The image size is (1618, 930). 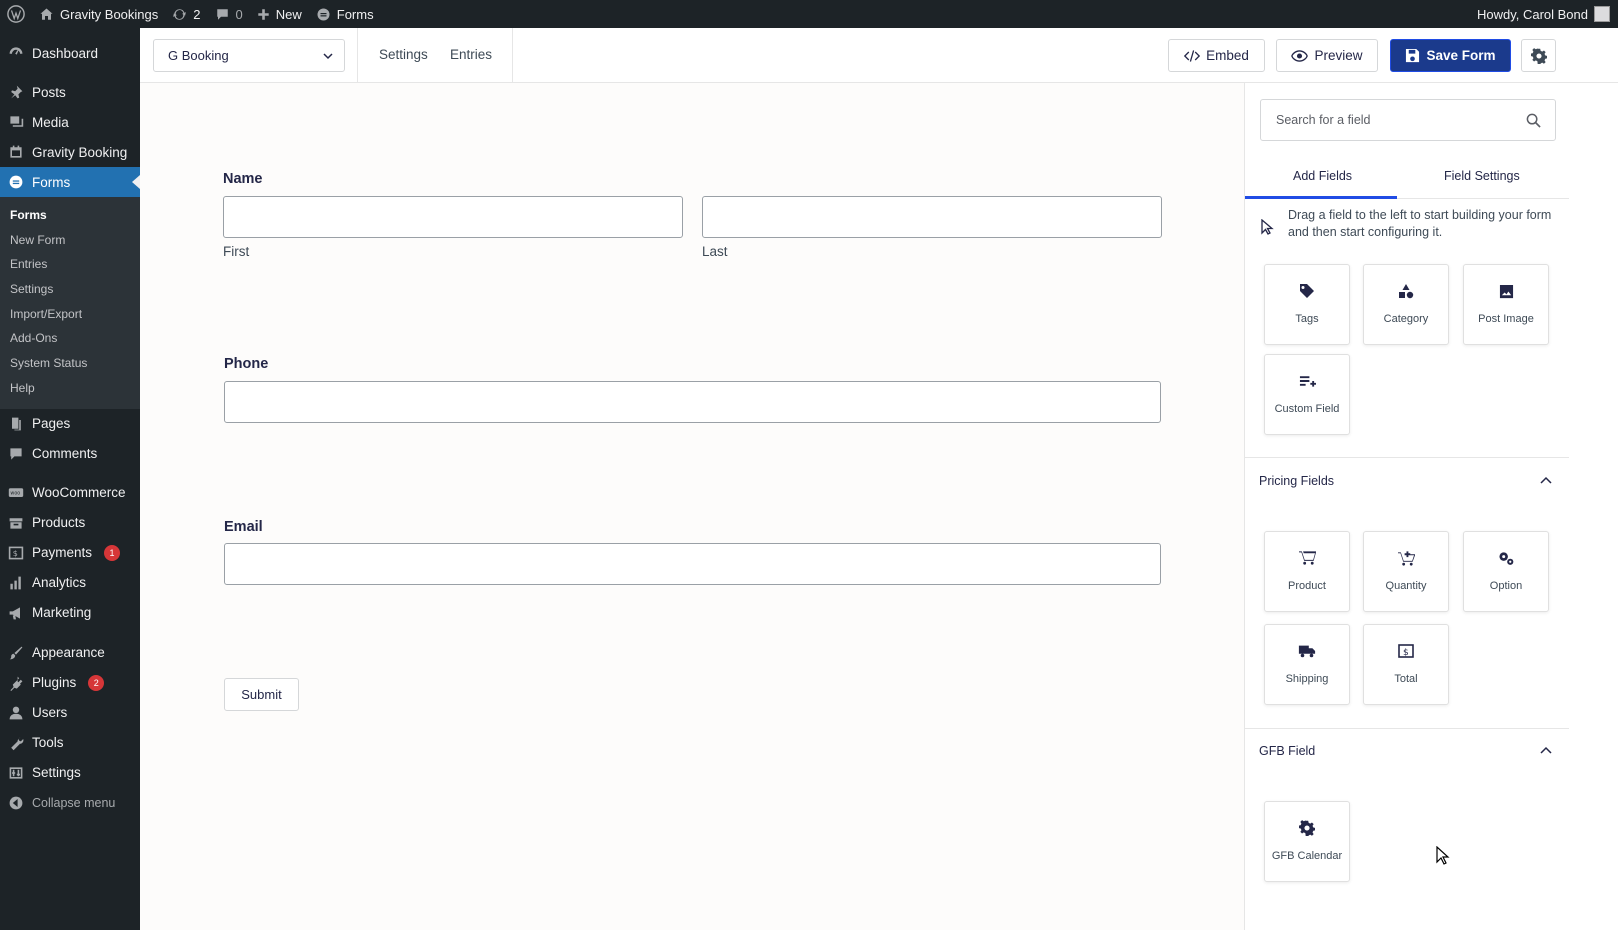 I want to click on sidebar-label: Tools, so click(x=48, y=742).